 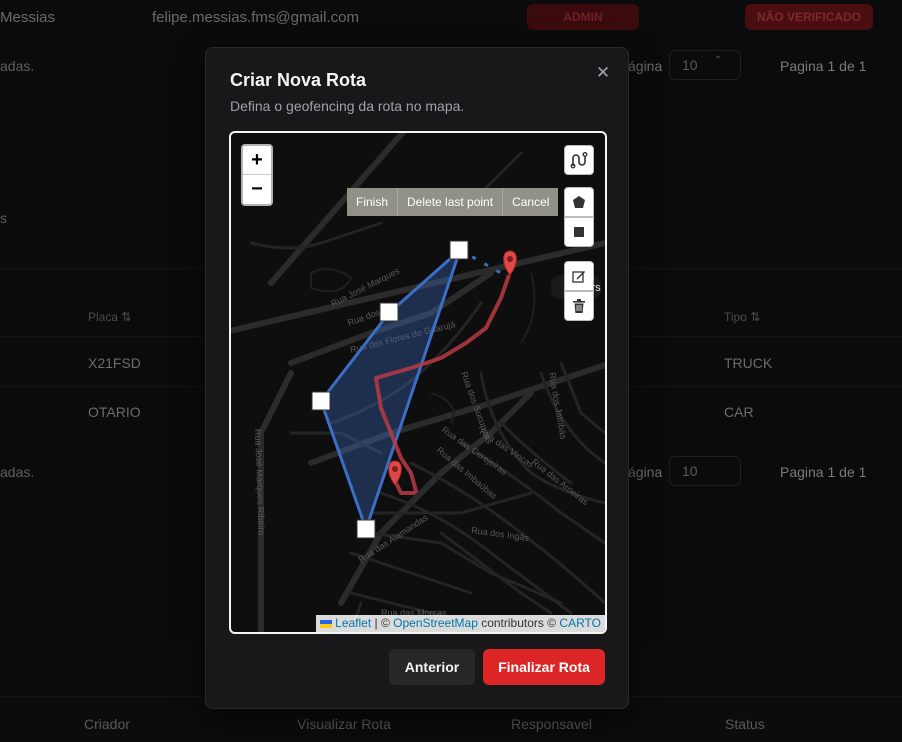 I want to click on route-icon, so click(x=579, y=160).